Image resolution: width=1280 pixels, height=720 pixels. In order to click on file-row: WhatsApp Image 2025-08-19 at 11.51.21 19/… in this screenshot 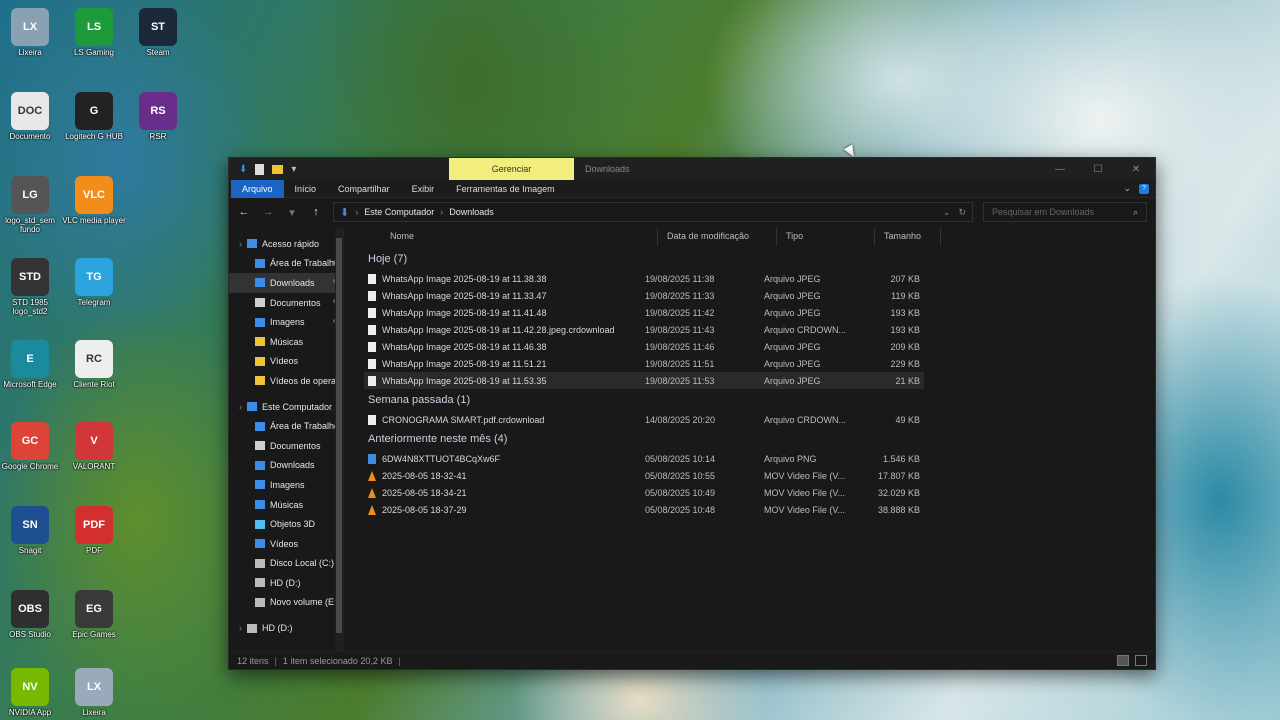, I will do `click(644, 363)`.